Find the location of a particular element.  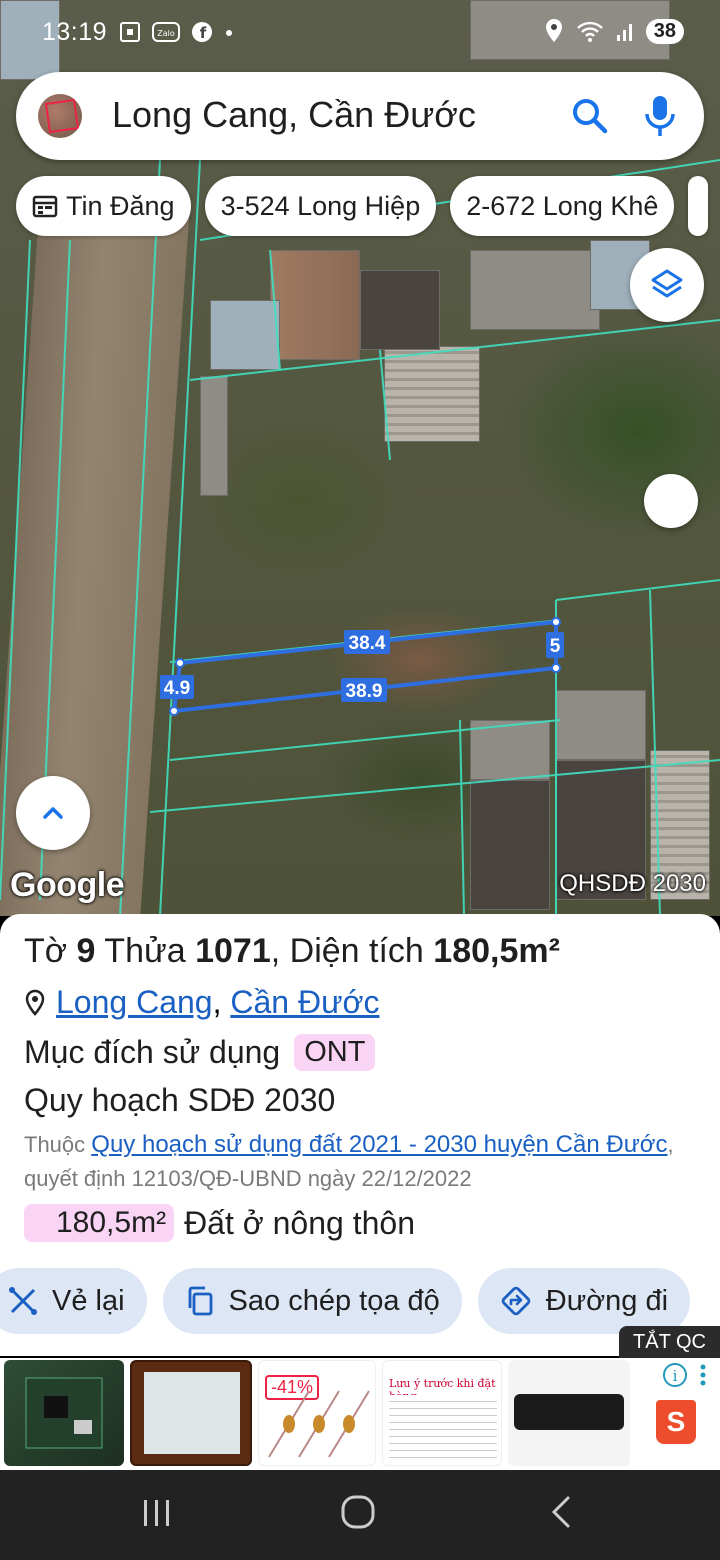

measure-right: 5 is located at coordinates (555, 646).